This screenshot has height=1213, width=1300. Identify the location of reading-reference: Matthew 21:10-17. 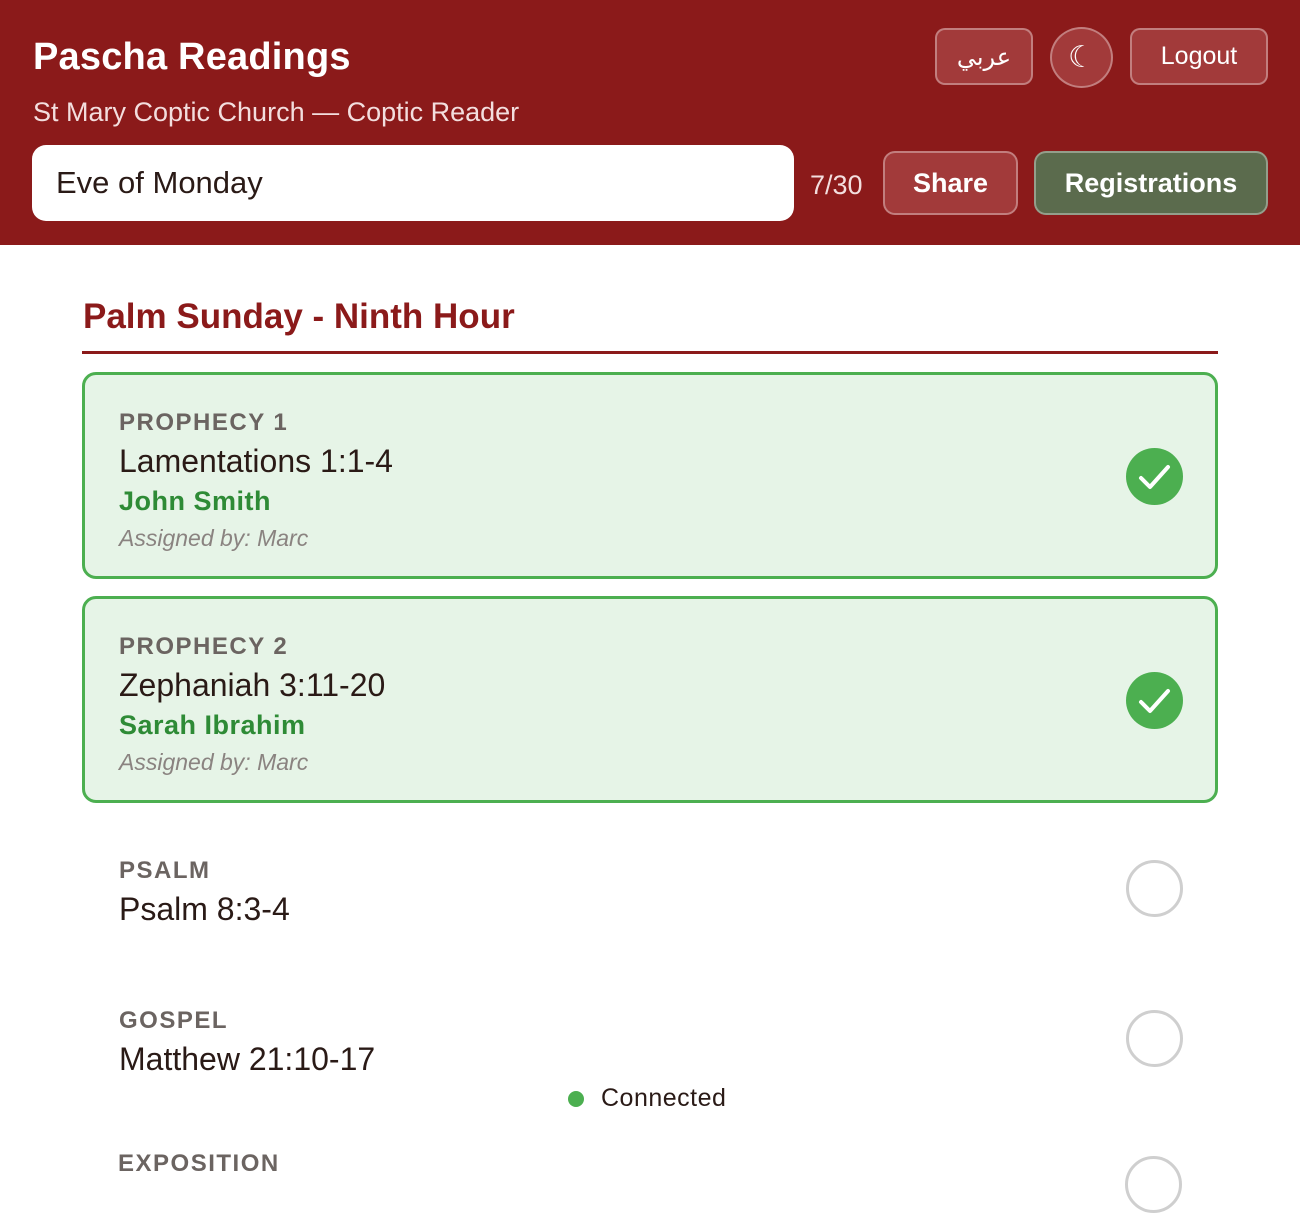
(247, 1059).